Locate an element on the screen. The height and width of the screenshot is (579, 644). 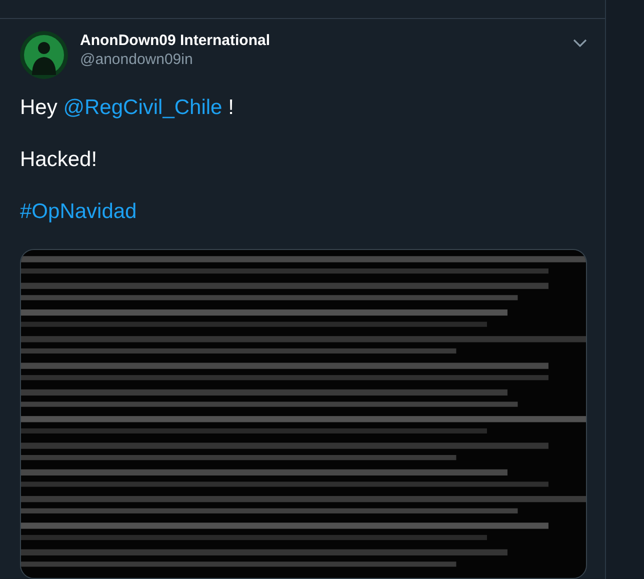
tweet-text: Hey @RegCivil_Chile ! is located at coordinates (127, 108).